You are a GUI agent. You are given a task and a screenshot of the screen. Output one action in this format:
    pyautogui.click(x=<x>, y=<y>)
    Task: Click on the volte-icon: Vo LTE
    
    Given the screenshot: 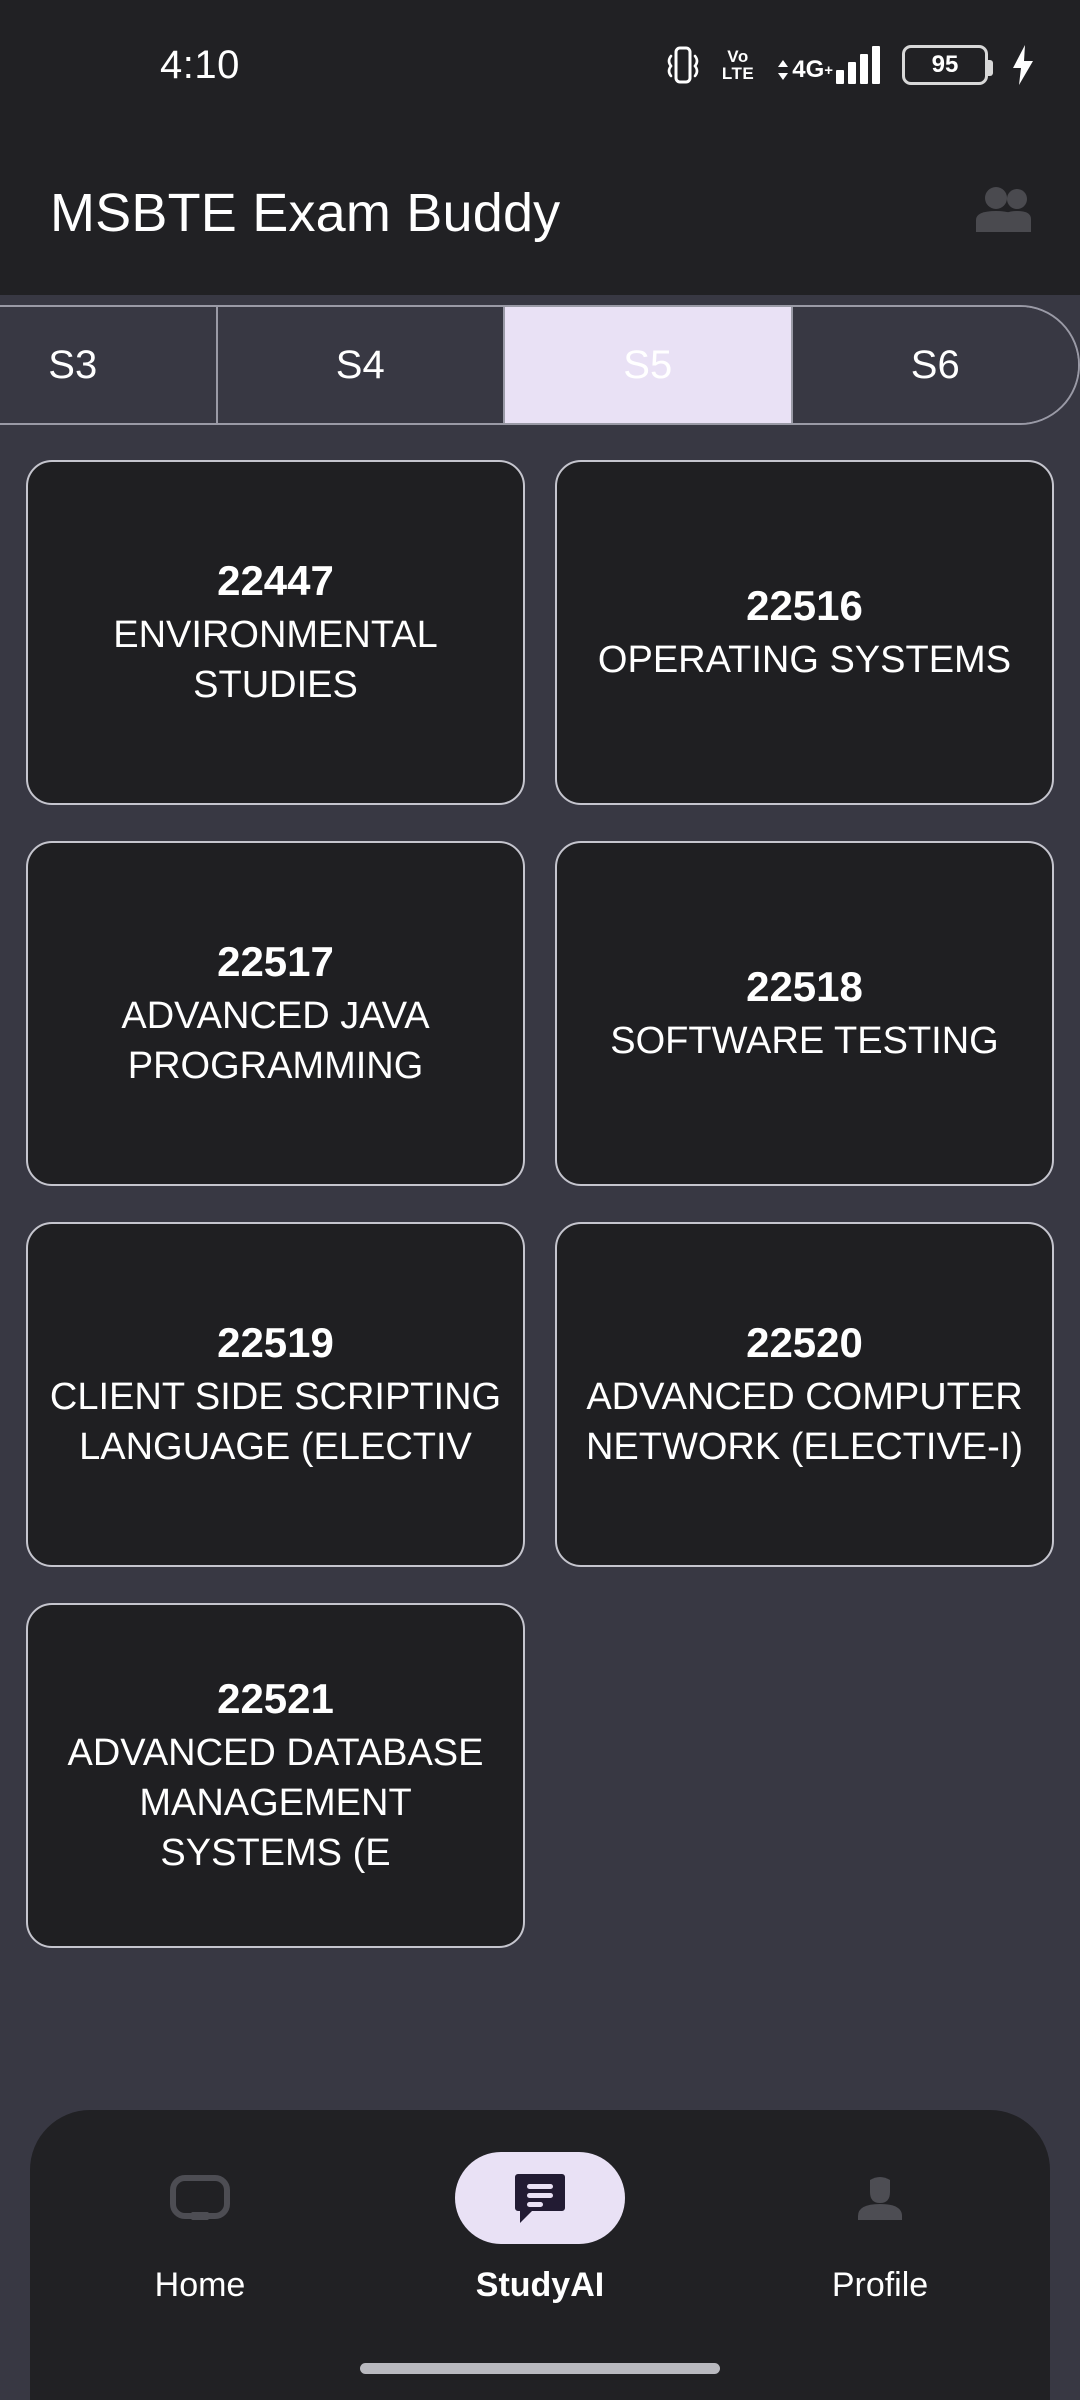 What is the action you would take?
    pyautogui.click(x=738, y=65)
    